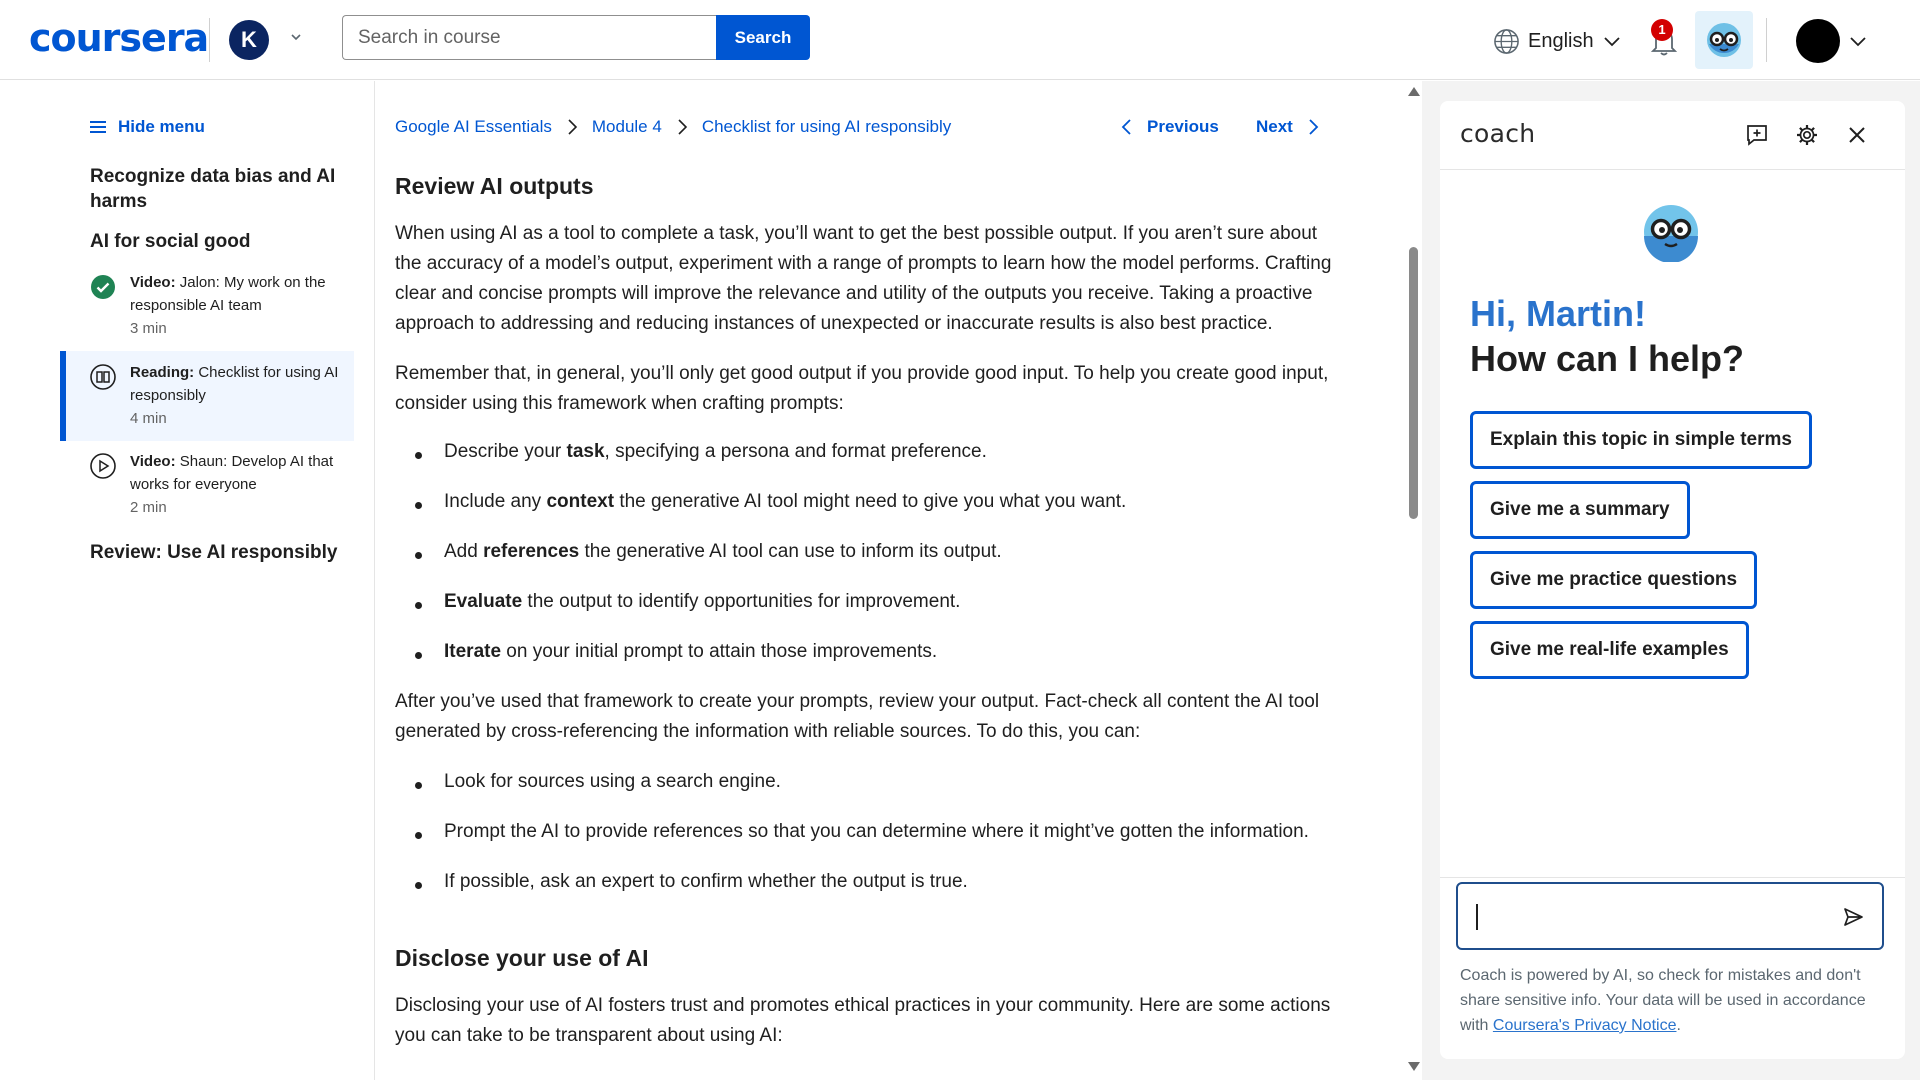  I want to click on search-button: Search, so click(763, 37).